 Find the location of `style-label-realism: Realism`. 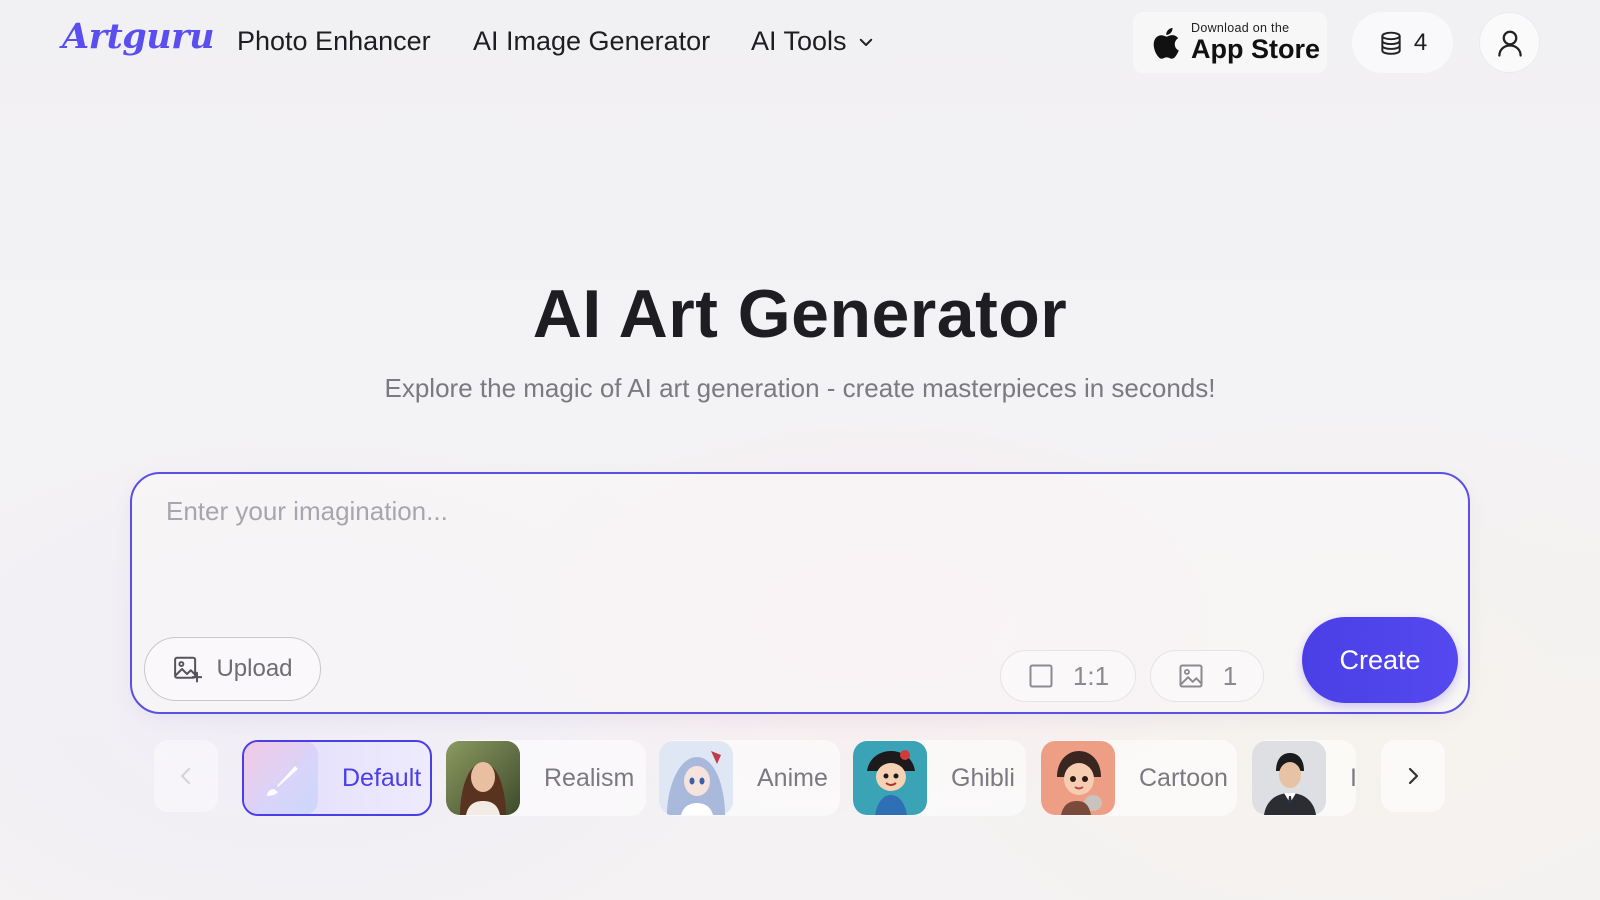

style-label-realism: Realism is located at coordinates (589, 777).